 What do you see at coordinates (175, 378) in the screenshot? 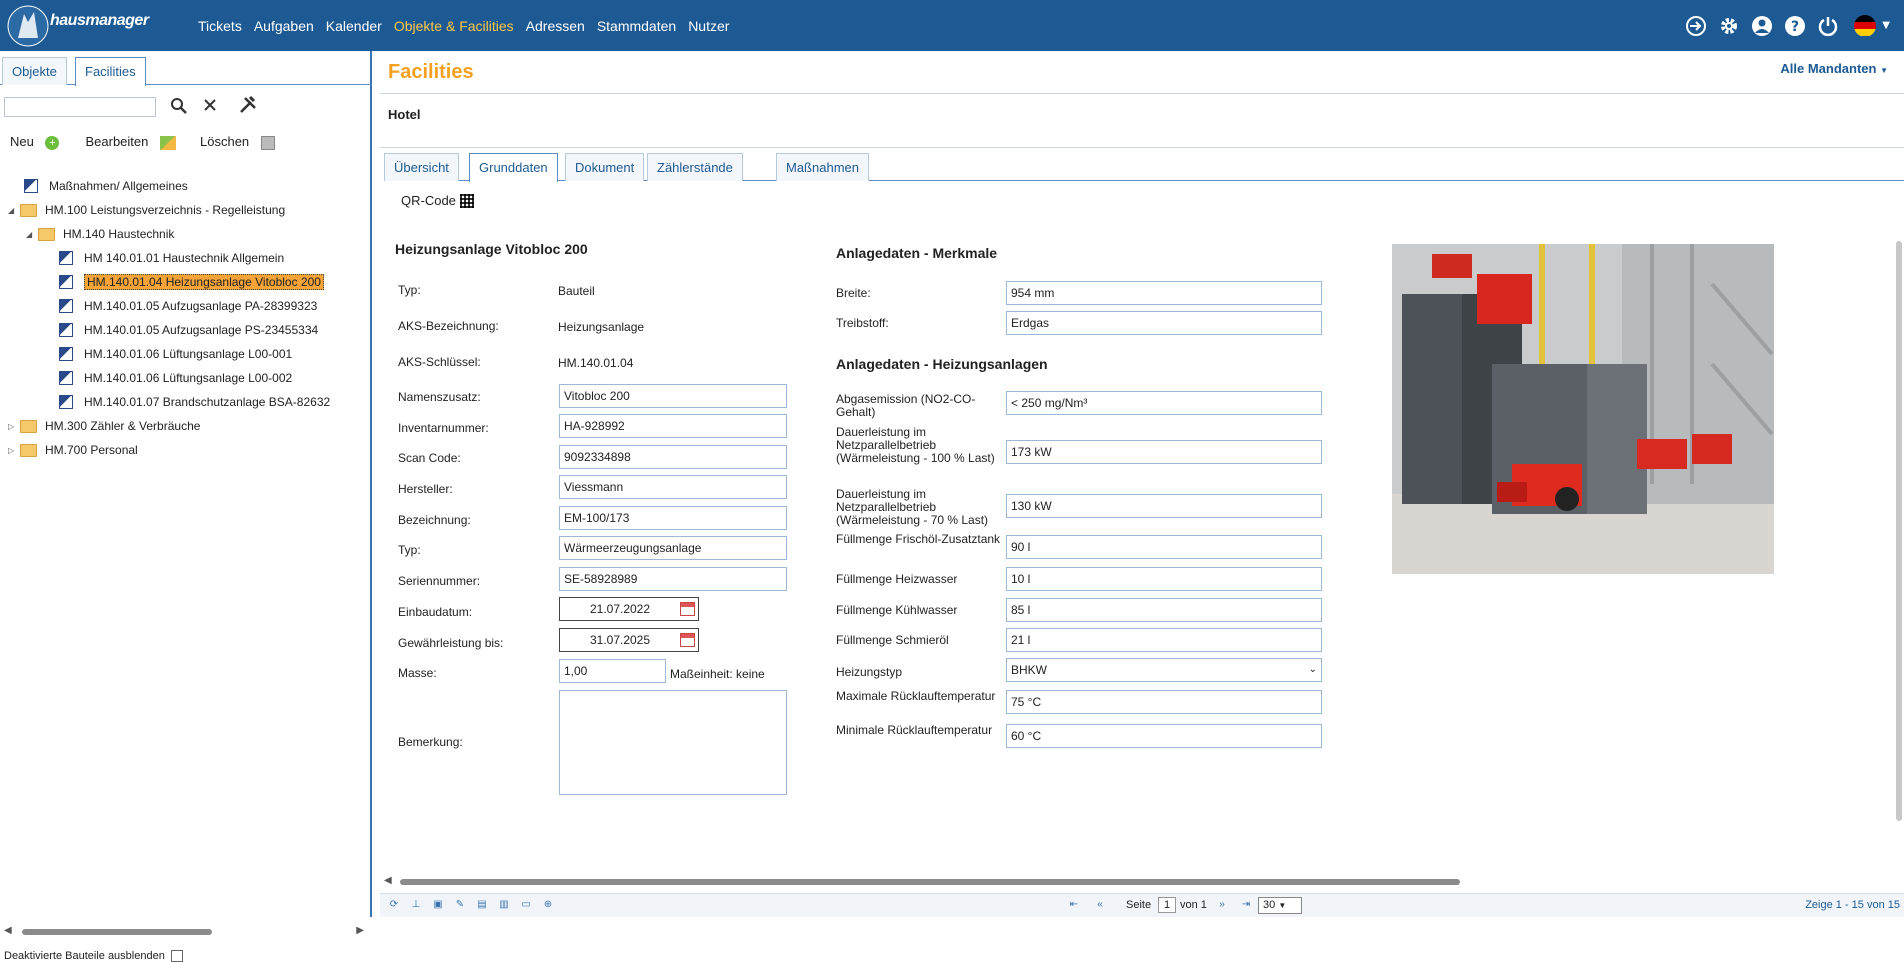
I see `tree-item: HM.140.01.06 Lüftungsanlage L00-002` at bounding box center [175, 378].